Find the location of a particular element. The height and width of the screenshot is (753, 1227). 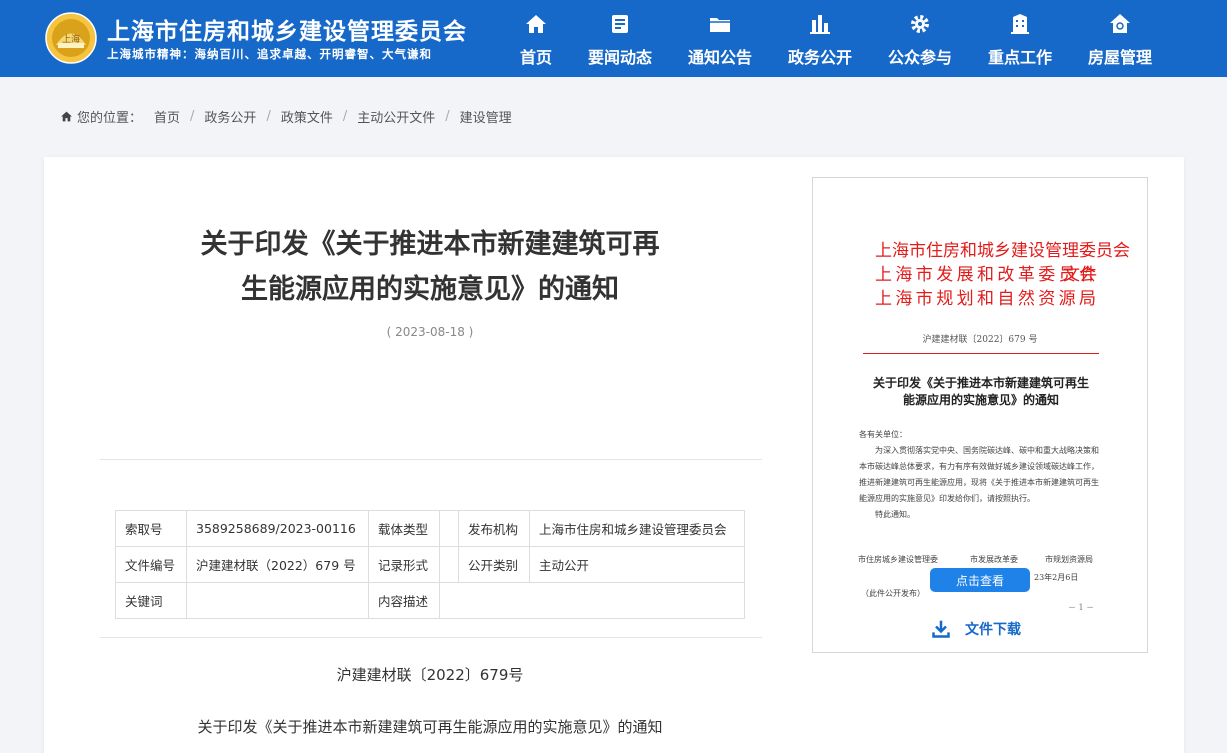

download-label: 文件下载 is located at coordinates (993, 630).